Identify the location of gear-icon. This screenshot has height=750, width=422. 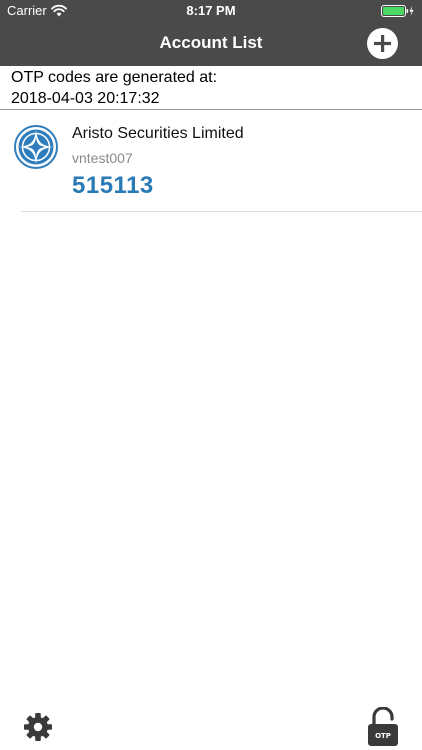
(38, 727).